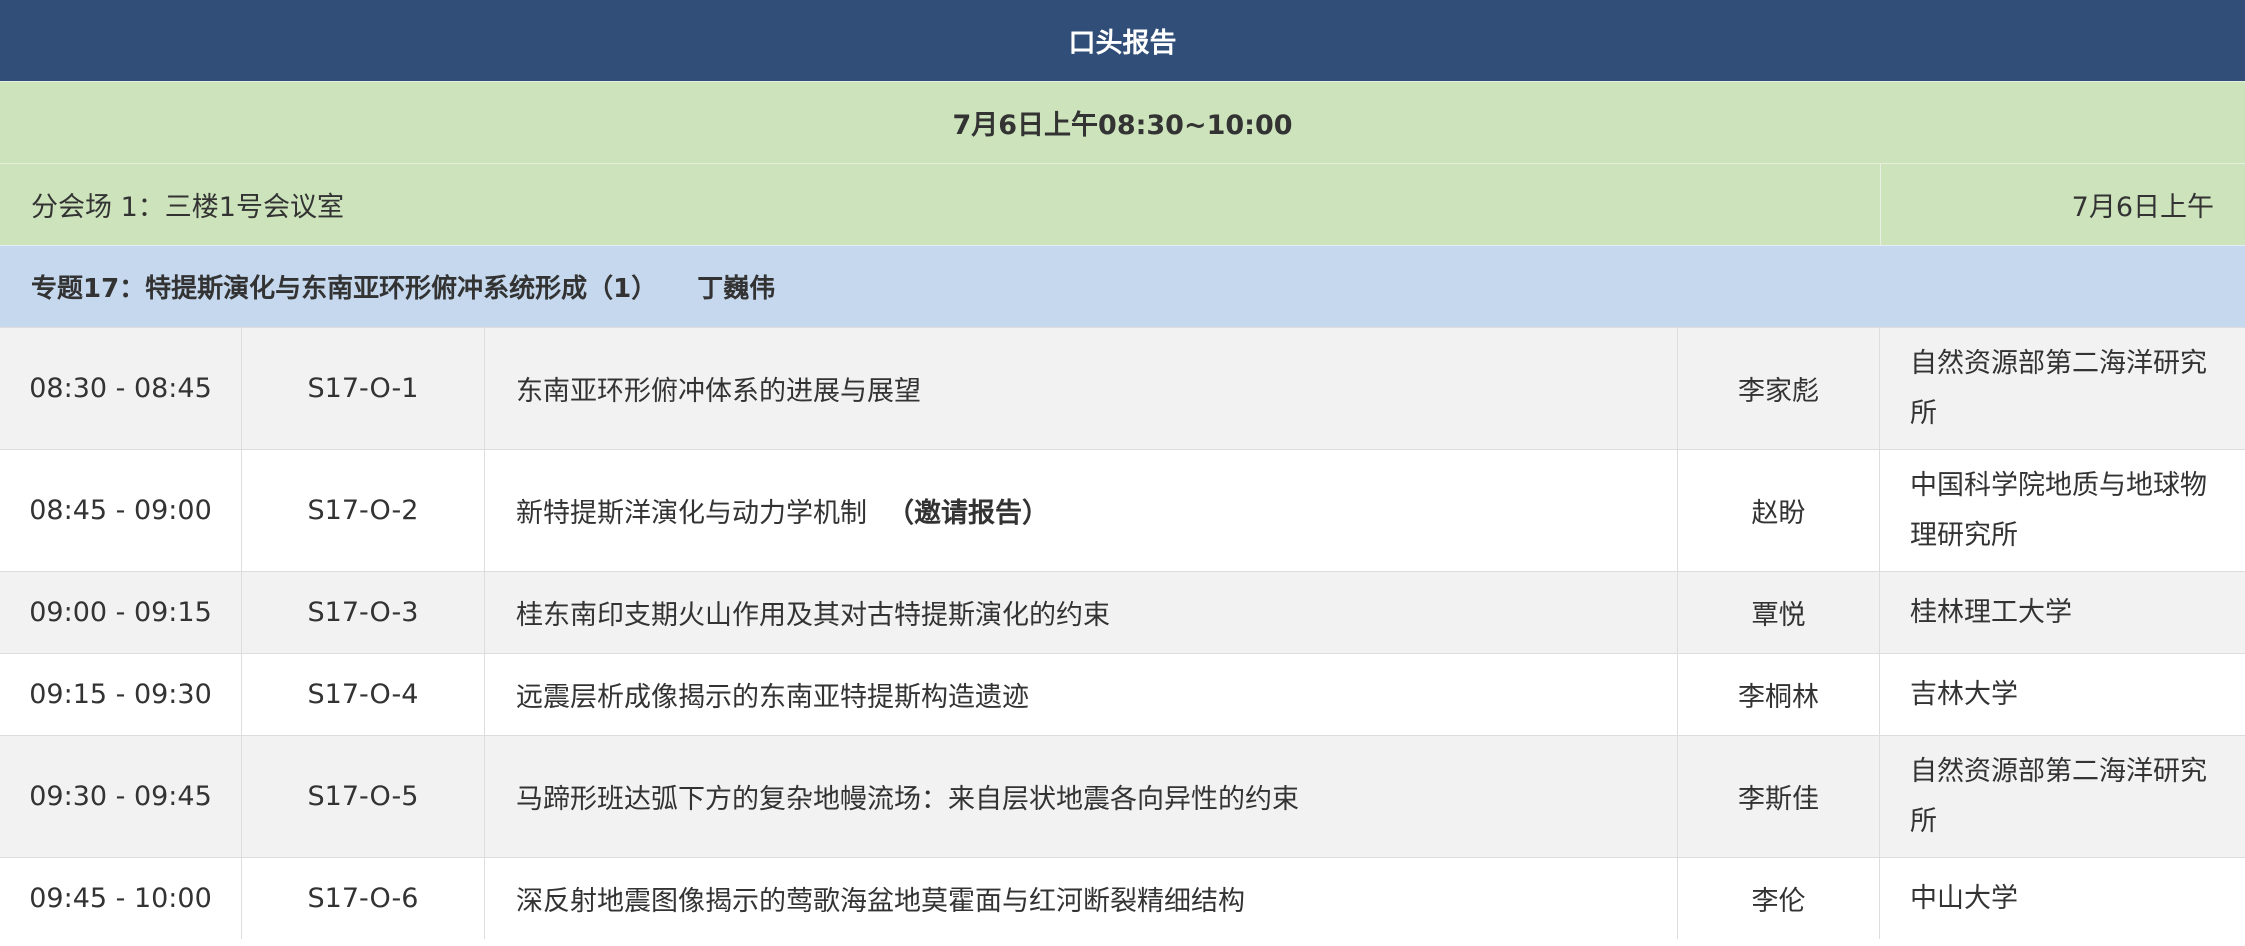  What do you see at coordinates (344, 289) in the screenshot?
I see `topic-title: 专题17：特提斯演化与东南亚环形俯冲系统形成（1）` at bounding box center [344, 289].